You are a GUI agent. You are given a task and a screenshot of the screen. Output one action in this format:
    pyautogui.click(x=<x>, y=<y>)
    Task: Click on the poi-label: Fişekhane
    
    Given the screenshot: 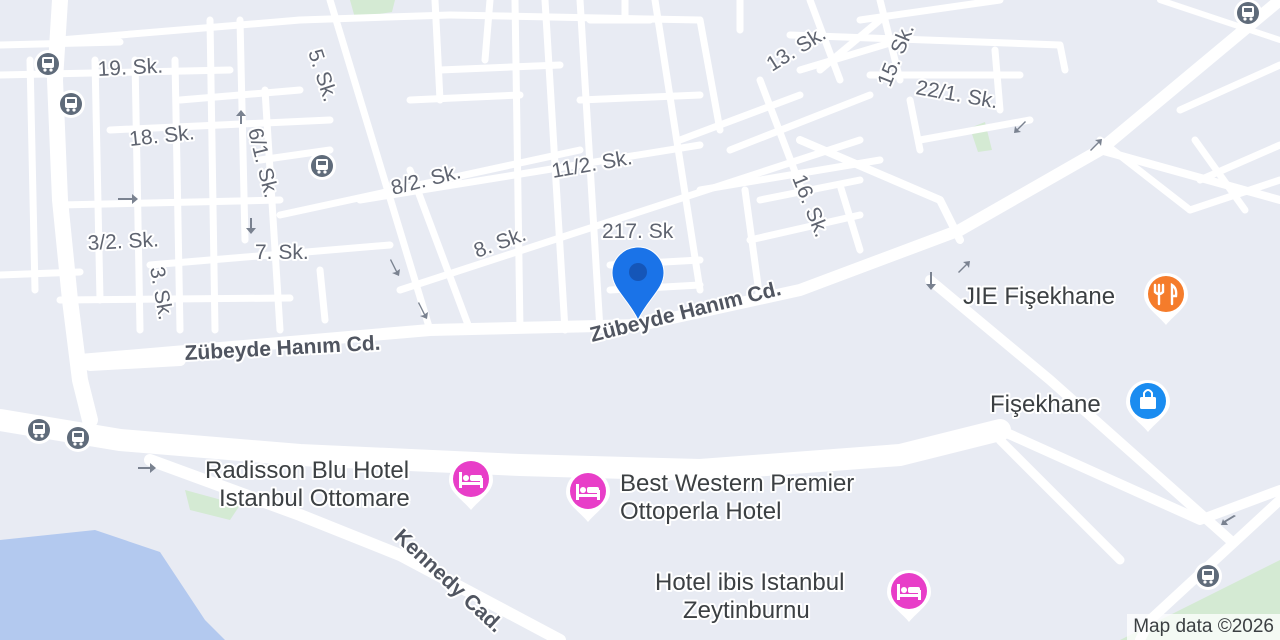 What is the action you would take?
    pyautogui.click(x=1045, y=404)
    